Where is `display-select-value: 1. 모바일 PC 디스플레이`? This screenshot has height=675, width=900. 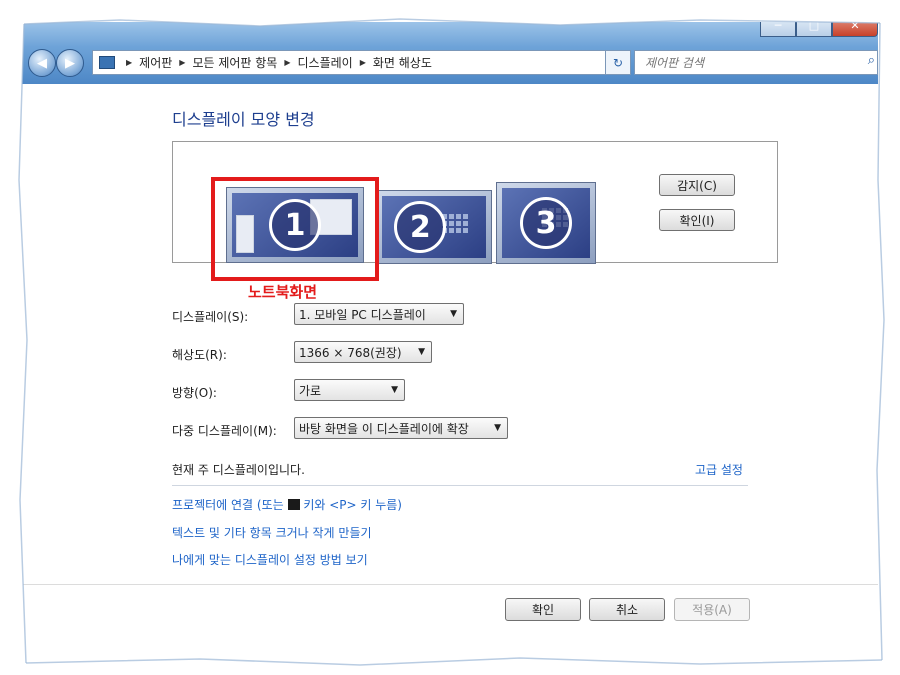
display-select-value: 1. 모바일 PC 디스플레이 is located at coordinates (362, 314).